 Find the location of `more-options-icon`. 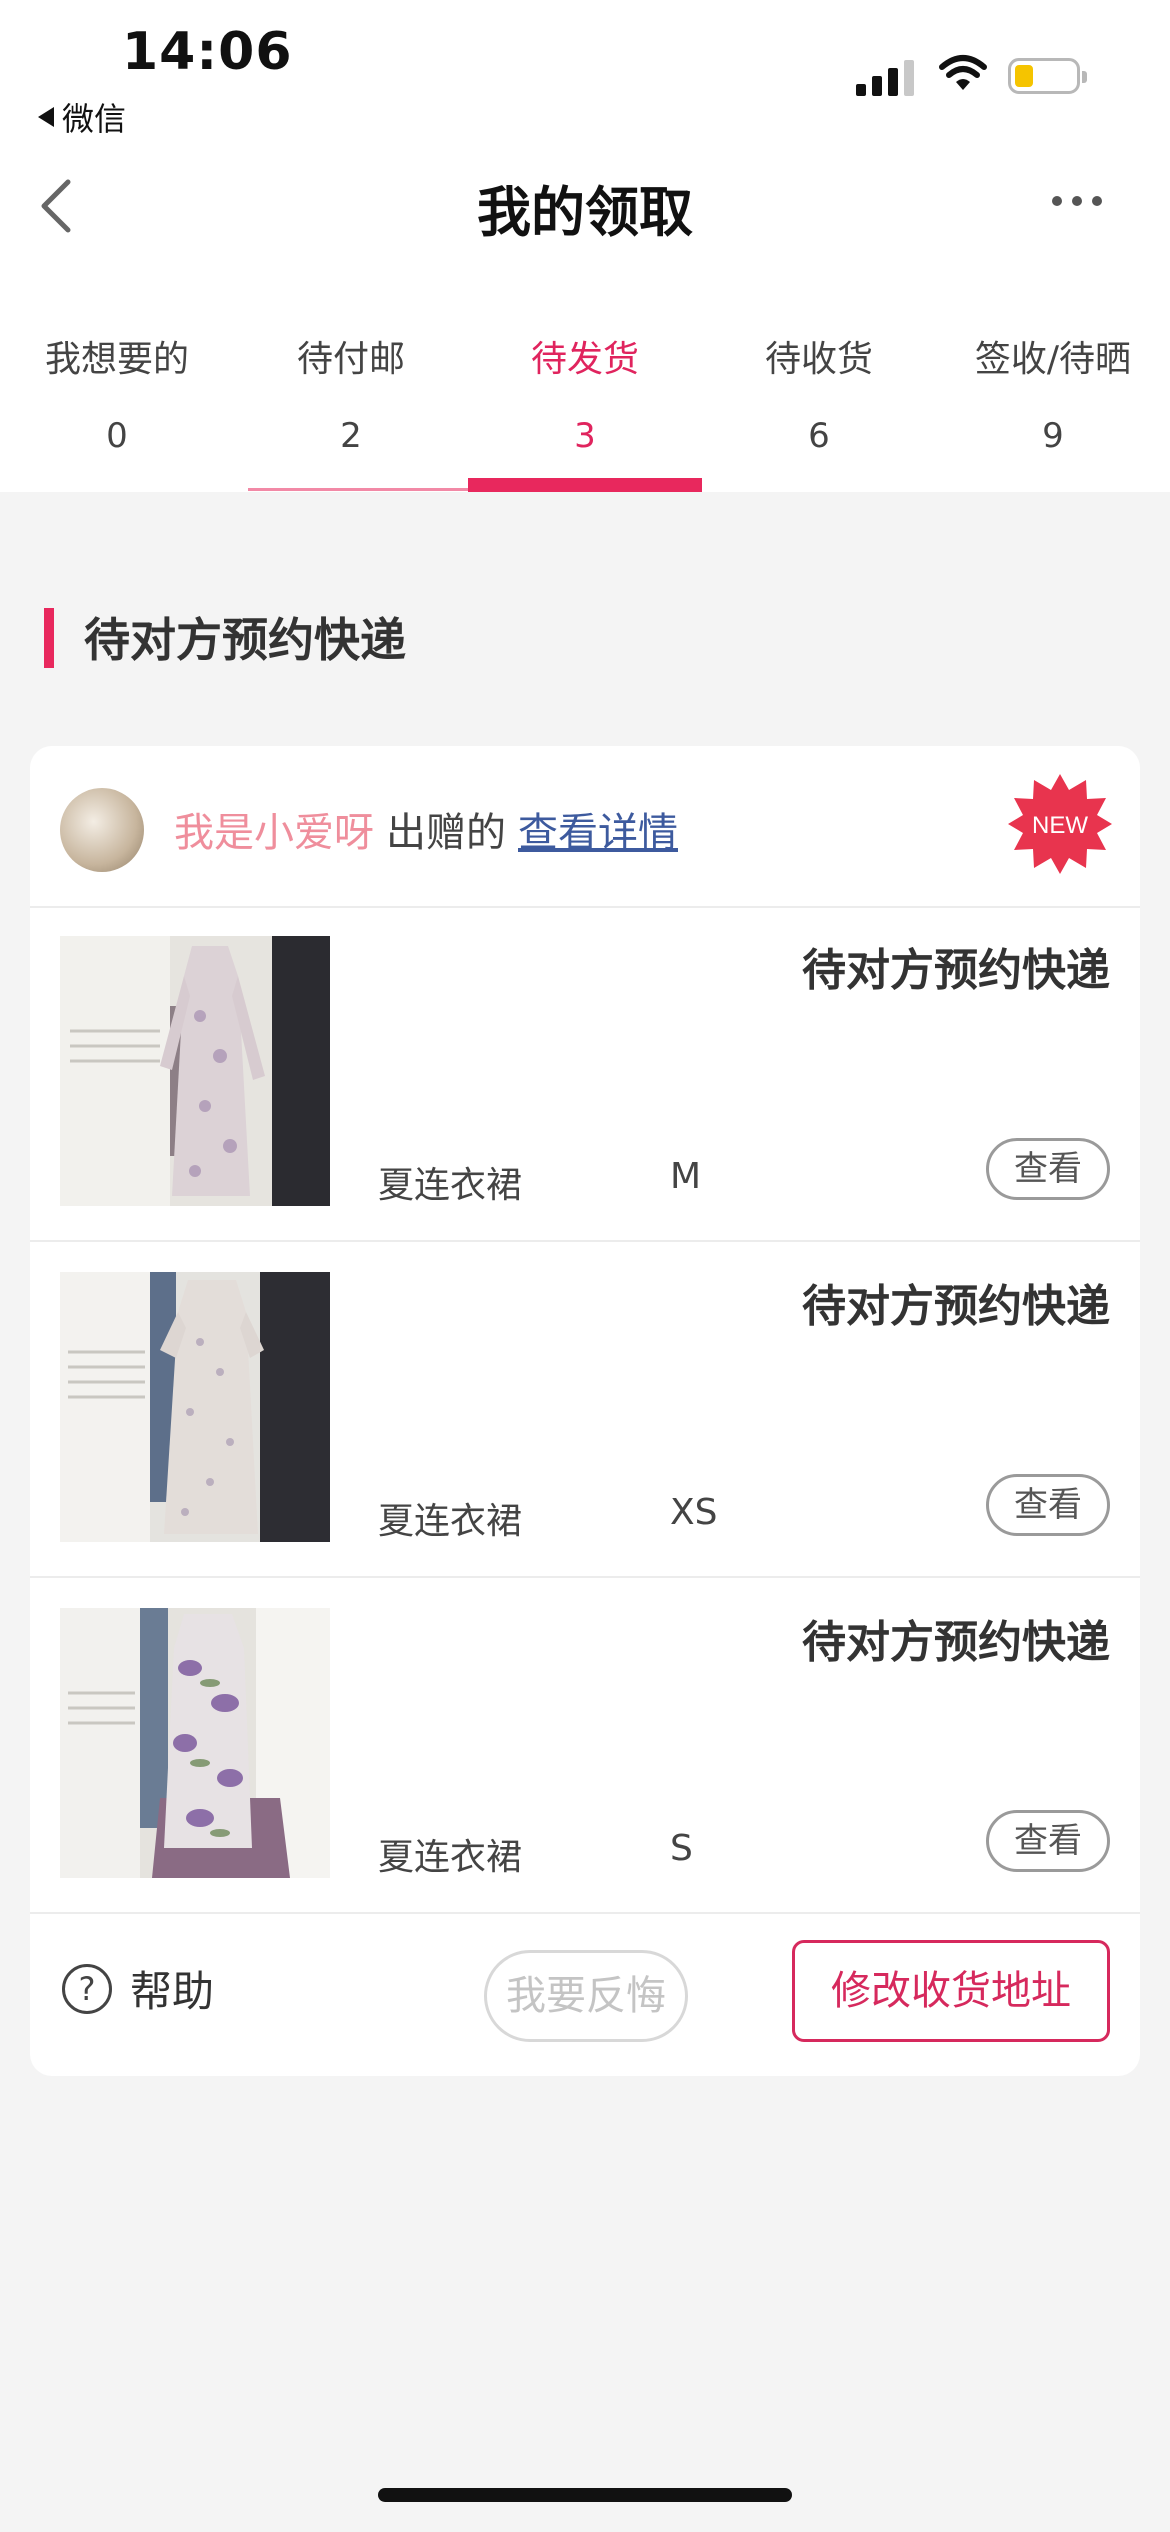

more-options-icon is located at coordinates (1077, 201).